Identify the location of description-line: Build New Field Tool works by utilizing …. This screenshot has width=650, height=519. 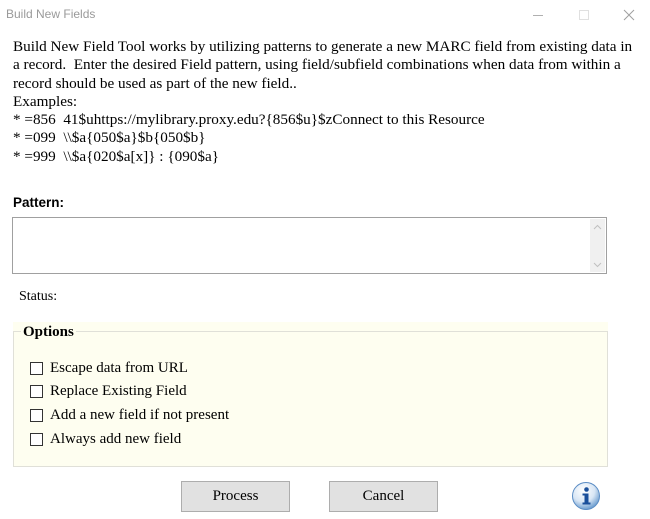
(323, 46).